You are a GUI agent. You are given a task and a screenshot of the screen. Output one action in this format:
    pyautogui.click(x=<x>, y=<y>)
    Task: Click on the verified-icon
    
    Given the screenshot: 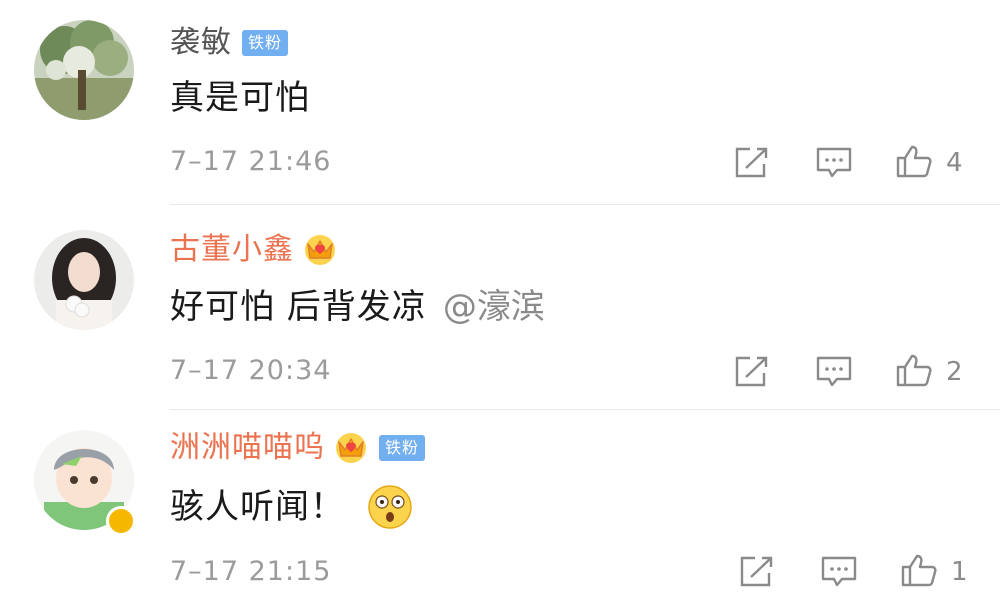 What is the action you would take?
    pyautogui.click(x=121, y=521)
    